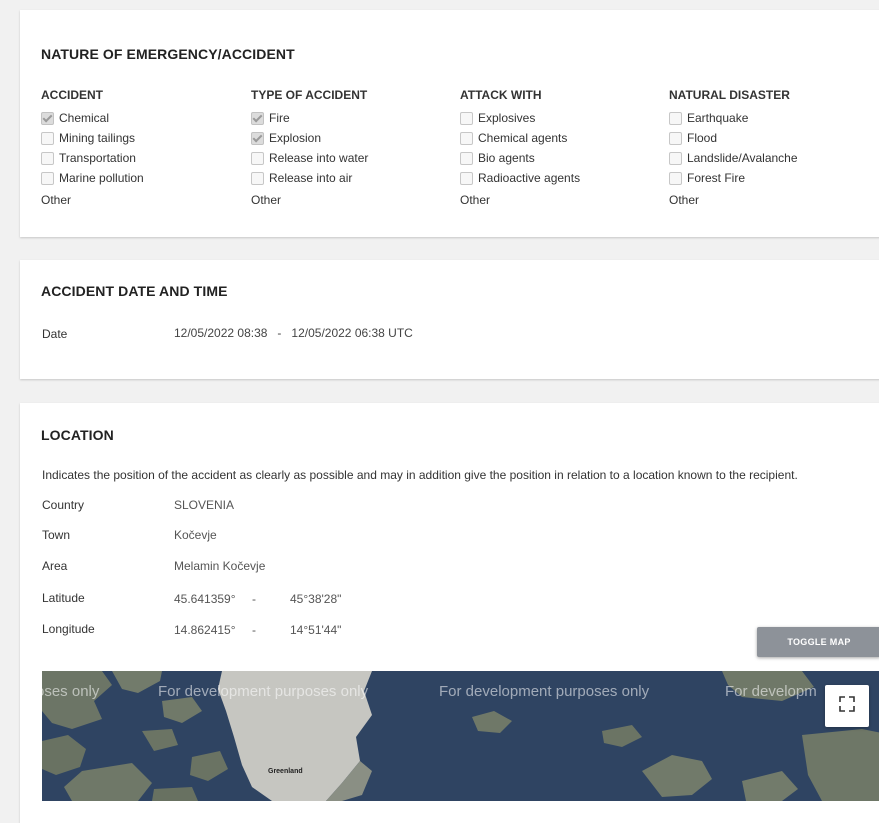 This screenshot has width=879, height=823. I want to click on longitude-dms: 14°51'44", so click(316, 630).